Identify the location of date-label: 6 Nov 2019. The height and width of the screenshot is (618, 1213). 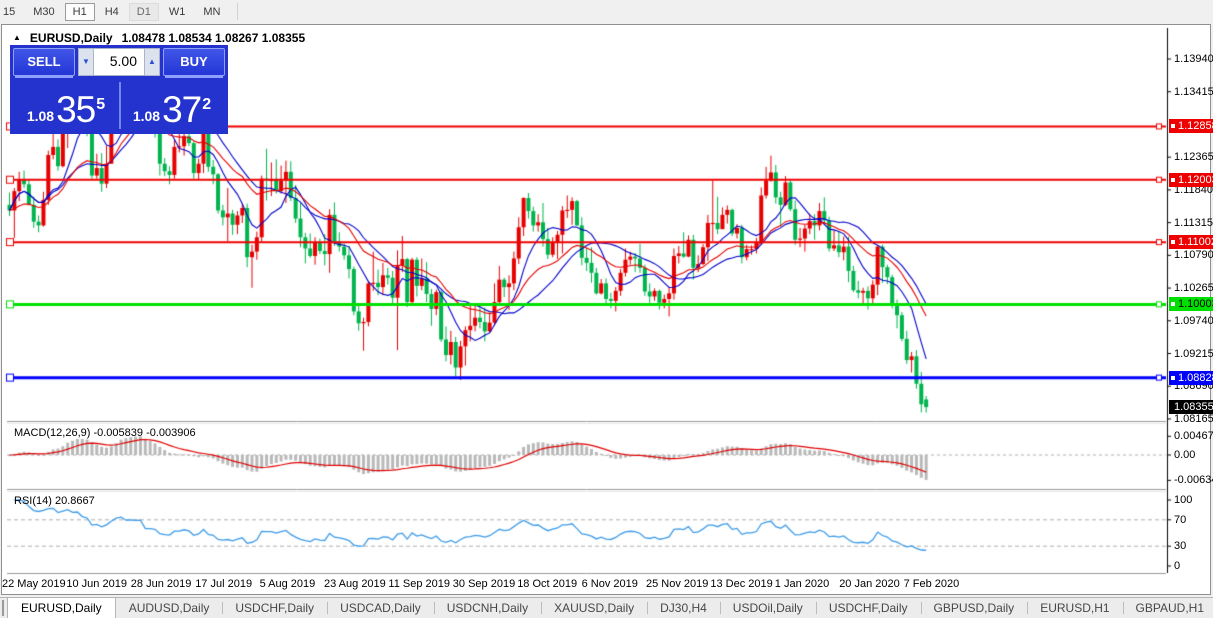
(609, 584).